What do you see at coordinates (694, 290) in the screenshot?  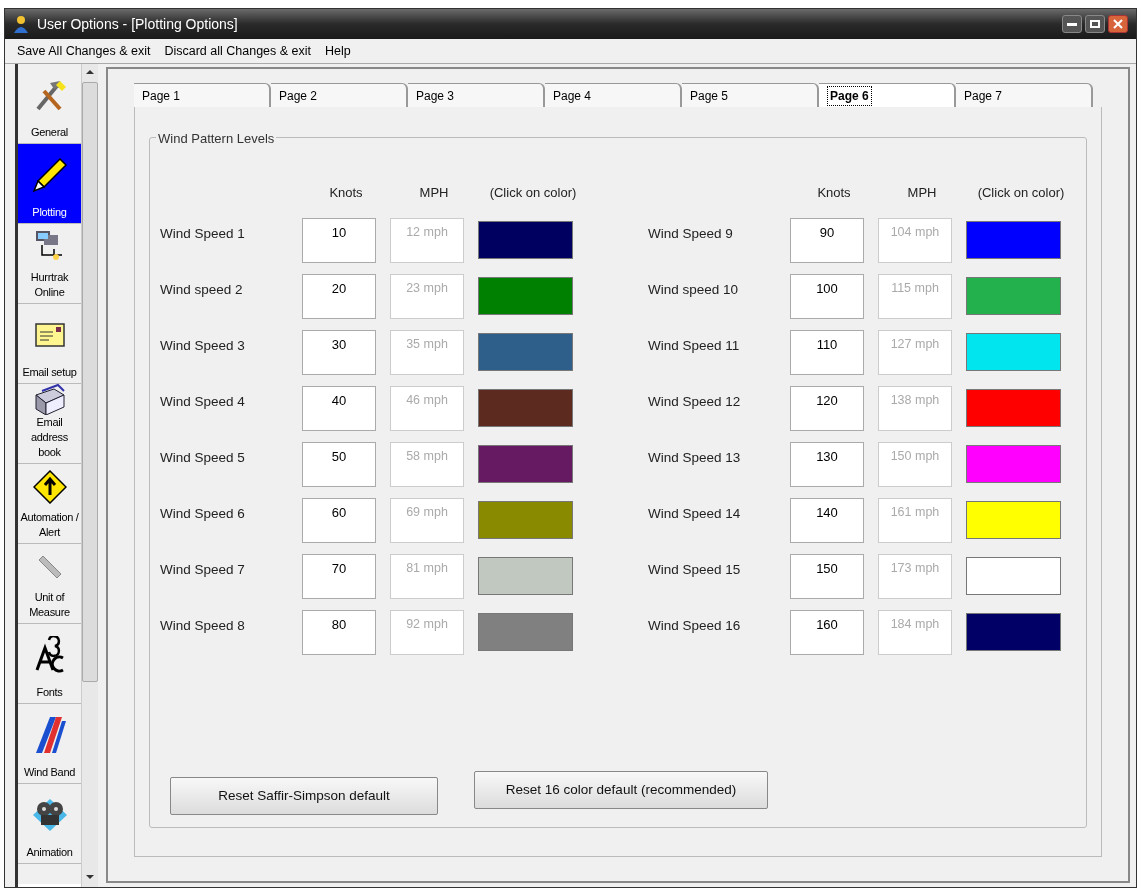 I see `wind-speed-label: Wind speed 10` at bounding box center [694, 290].